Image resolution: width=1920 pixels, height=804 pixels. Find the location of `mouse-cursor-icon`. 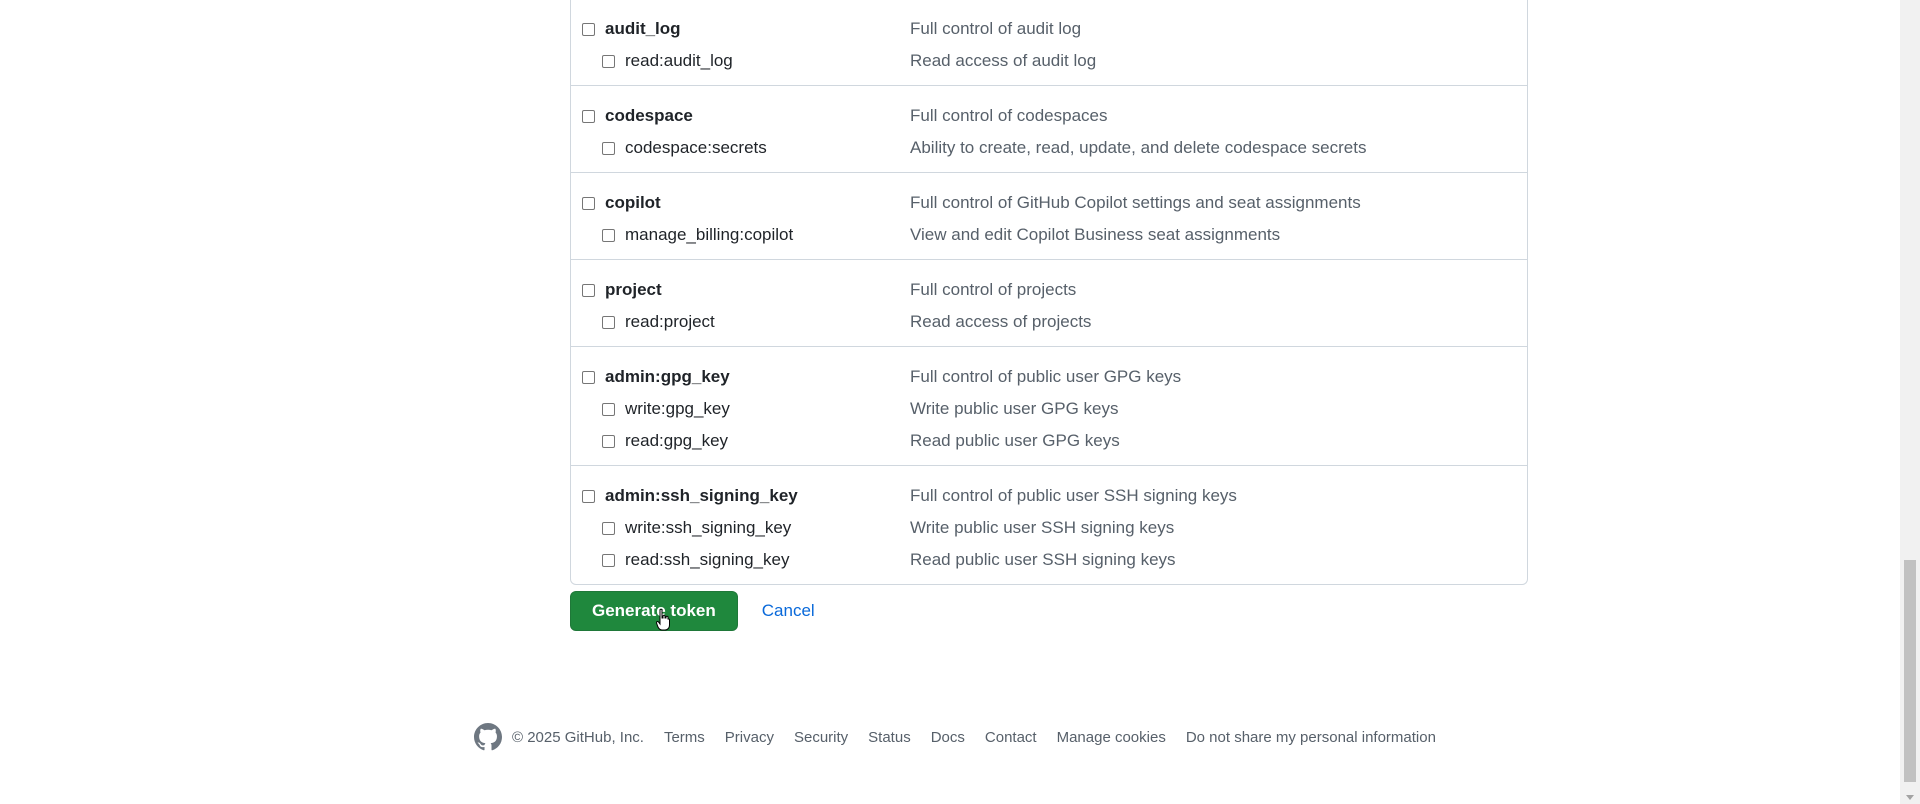

mouse-cursor-icon is located at coordinates (663, 620).